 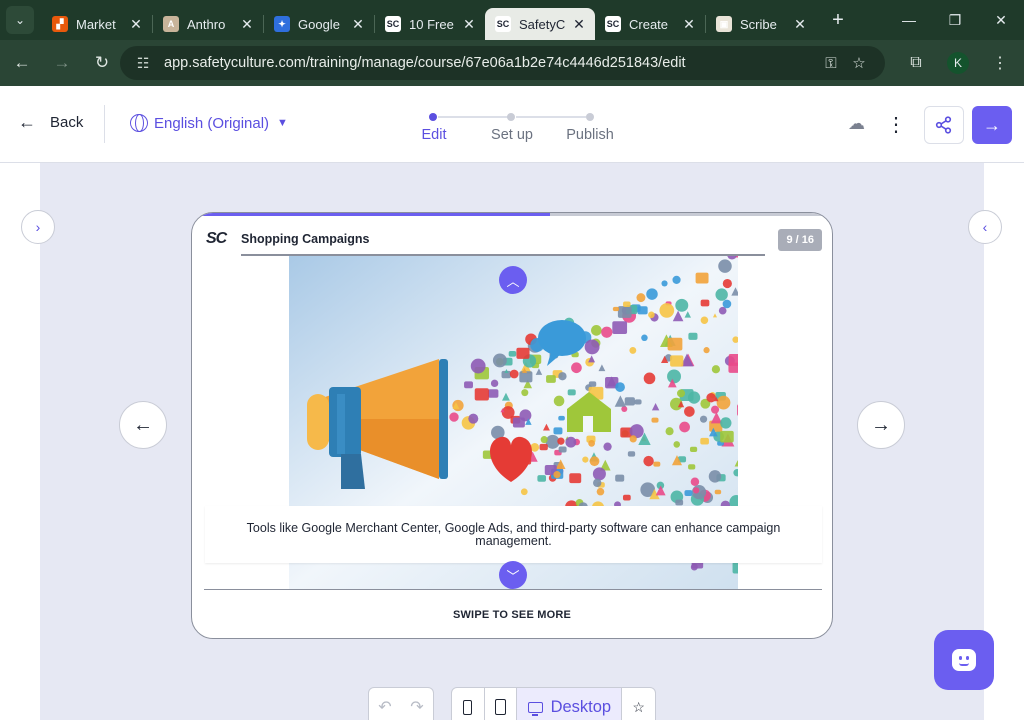 I want to click on desktop-label: Desktop, so click(x=581, y=706).